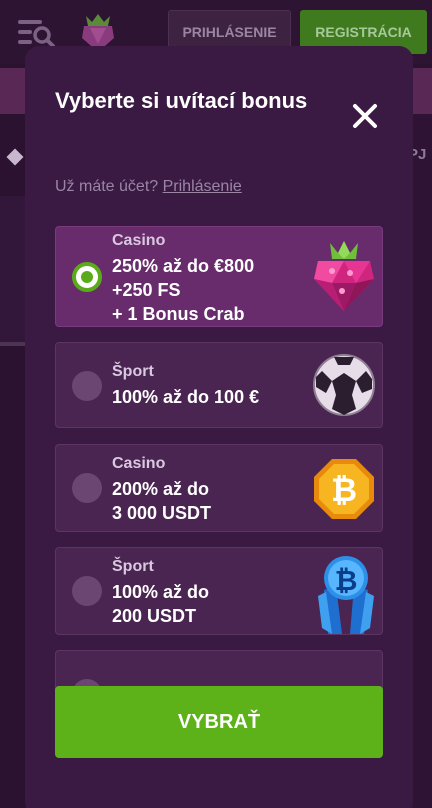  I want to click on bonus-offer: 100% až do 200 USDT, so click(212, 604).